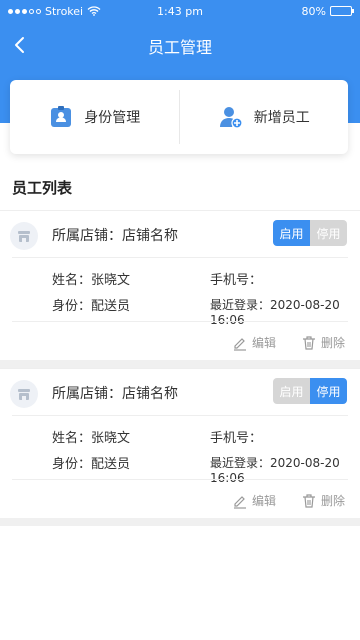 This screenshot has width=360, height=640. What do you see at coordinates (112, 118) in the screenshot?
I see `identity-management-label: 身份管理` at bounding box center [112, 118].